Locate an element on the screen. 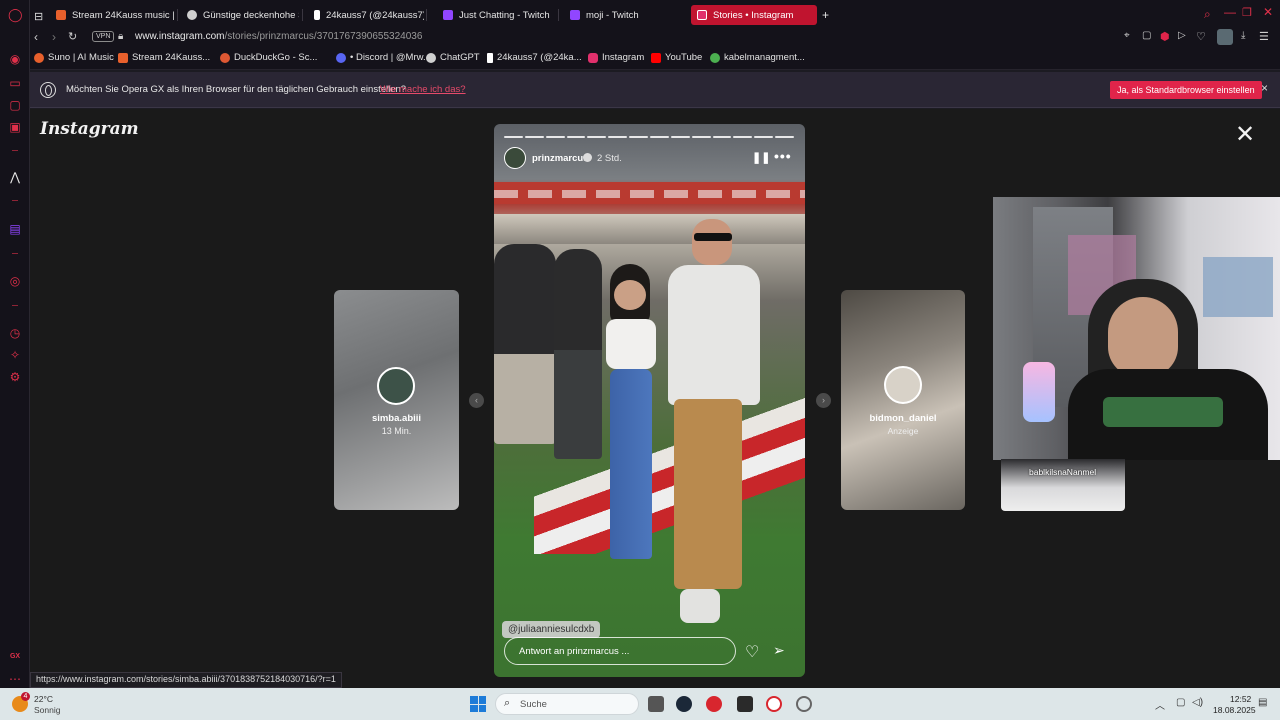  reload-icon: ↻ is located at coordinates (72, 36).